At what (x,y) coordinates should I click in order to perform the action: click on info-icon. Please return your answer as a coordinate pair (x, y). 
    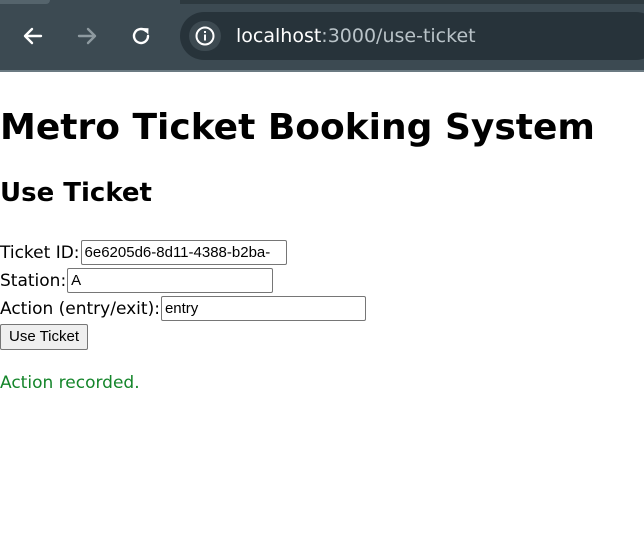
    Looking at the image, I should click on (205, 36).